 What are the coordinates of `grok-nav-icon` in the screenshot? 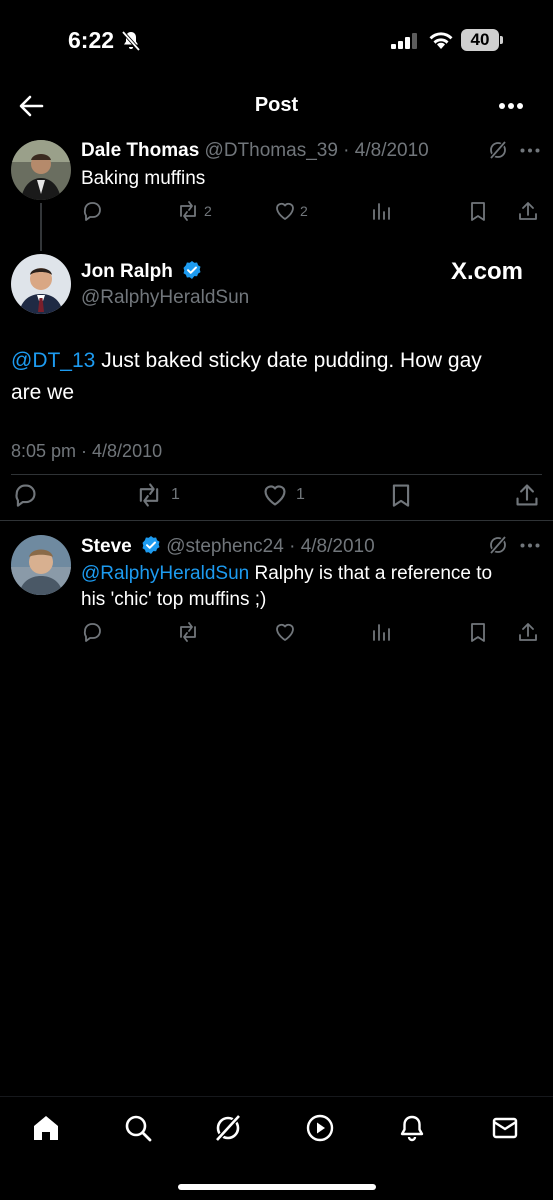 It's located at (228, 1128).